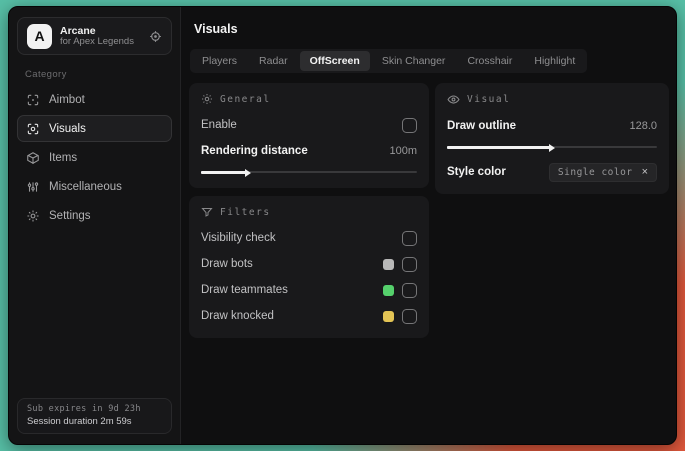 The image size is (685, 451). Describe the element at coordinates (388, 316) in the screenshot. I see `draw-knocked-color-swatch` at that location.